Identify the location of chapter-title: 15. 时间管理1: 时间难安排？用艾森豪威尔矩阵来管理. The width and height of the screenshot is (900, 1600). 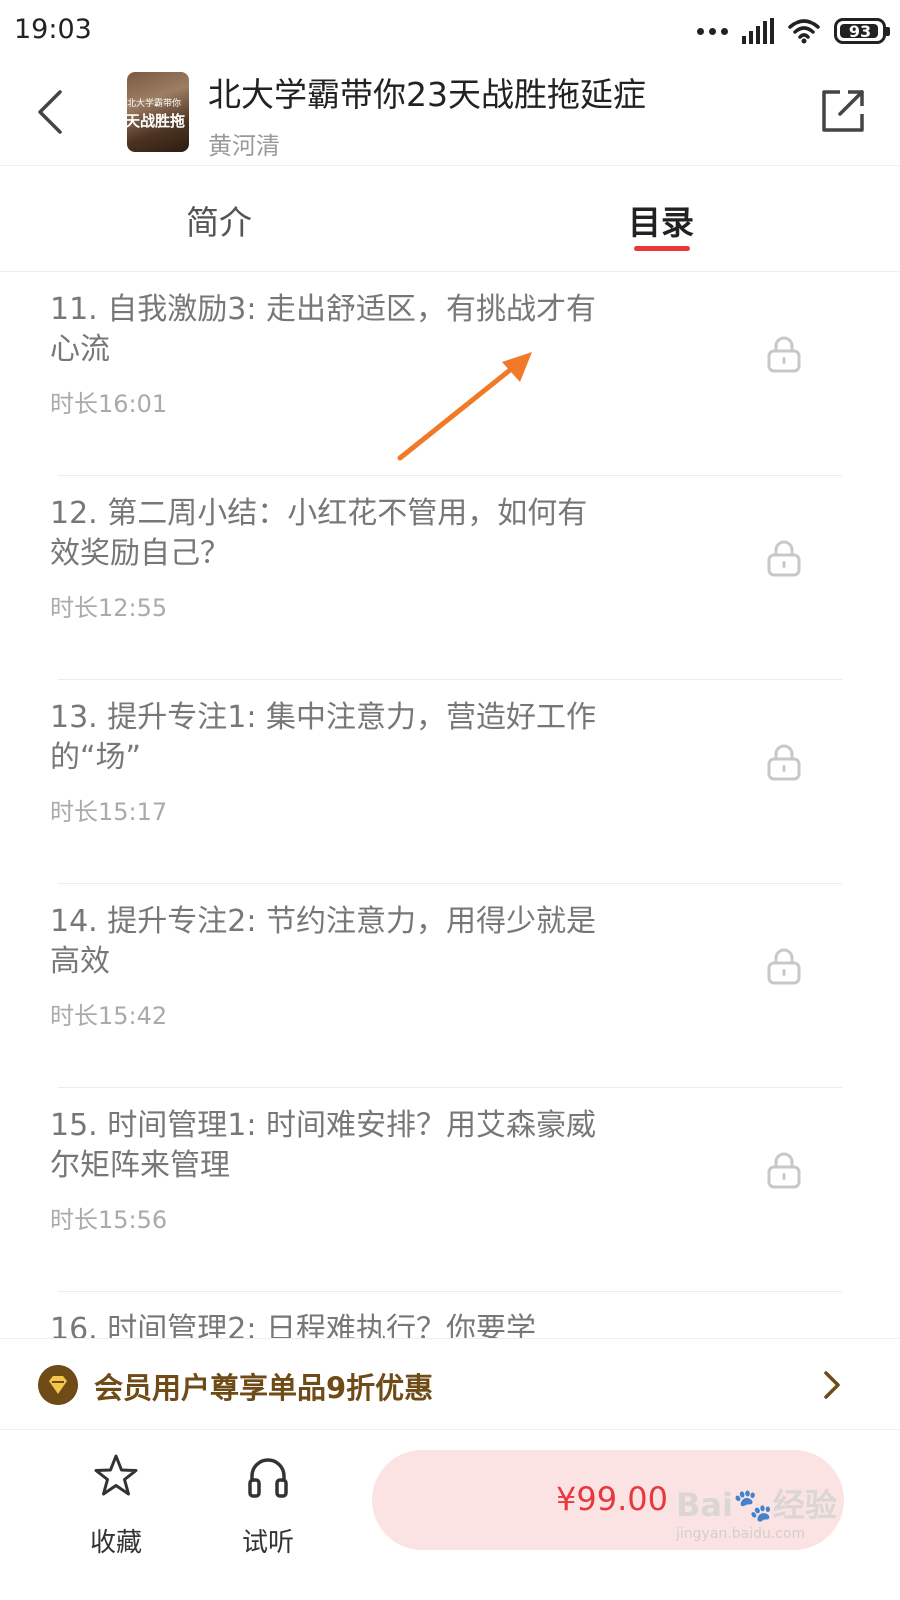
(323, 1145).